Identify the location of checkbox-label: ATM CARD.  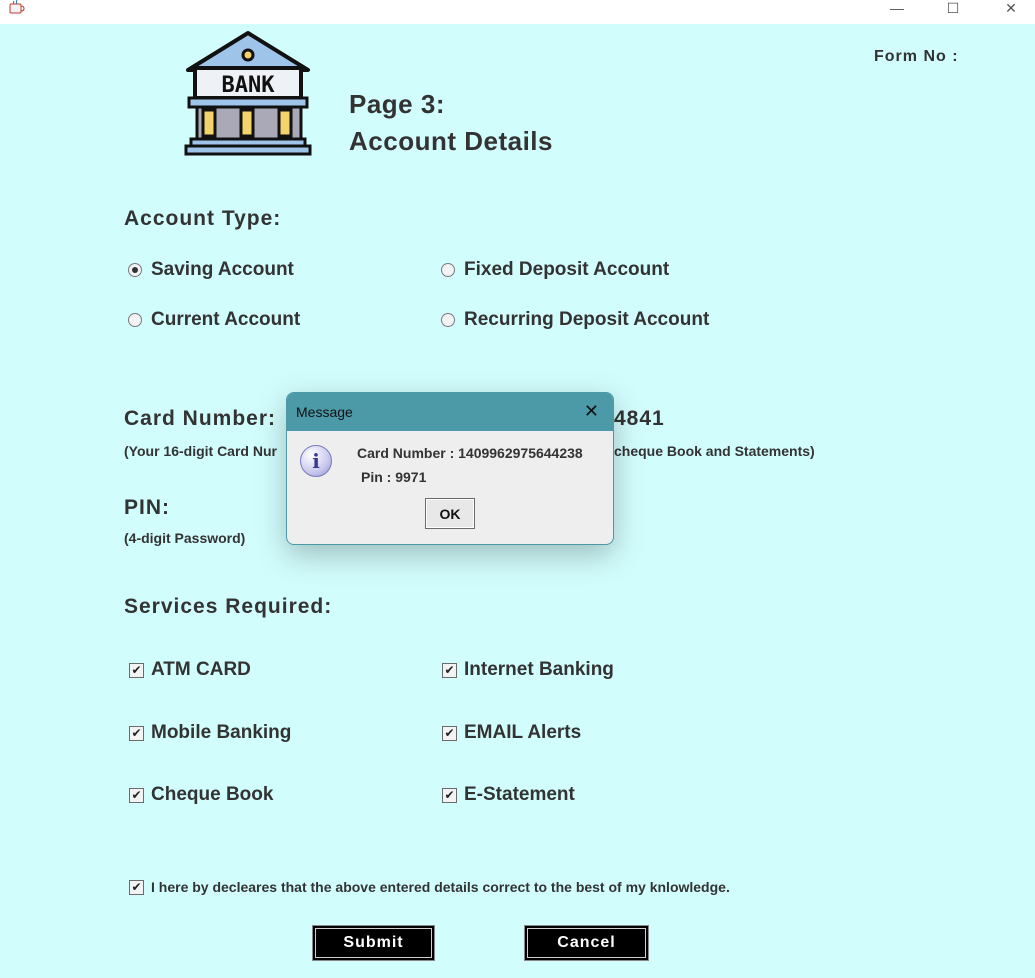
(201, 669).